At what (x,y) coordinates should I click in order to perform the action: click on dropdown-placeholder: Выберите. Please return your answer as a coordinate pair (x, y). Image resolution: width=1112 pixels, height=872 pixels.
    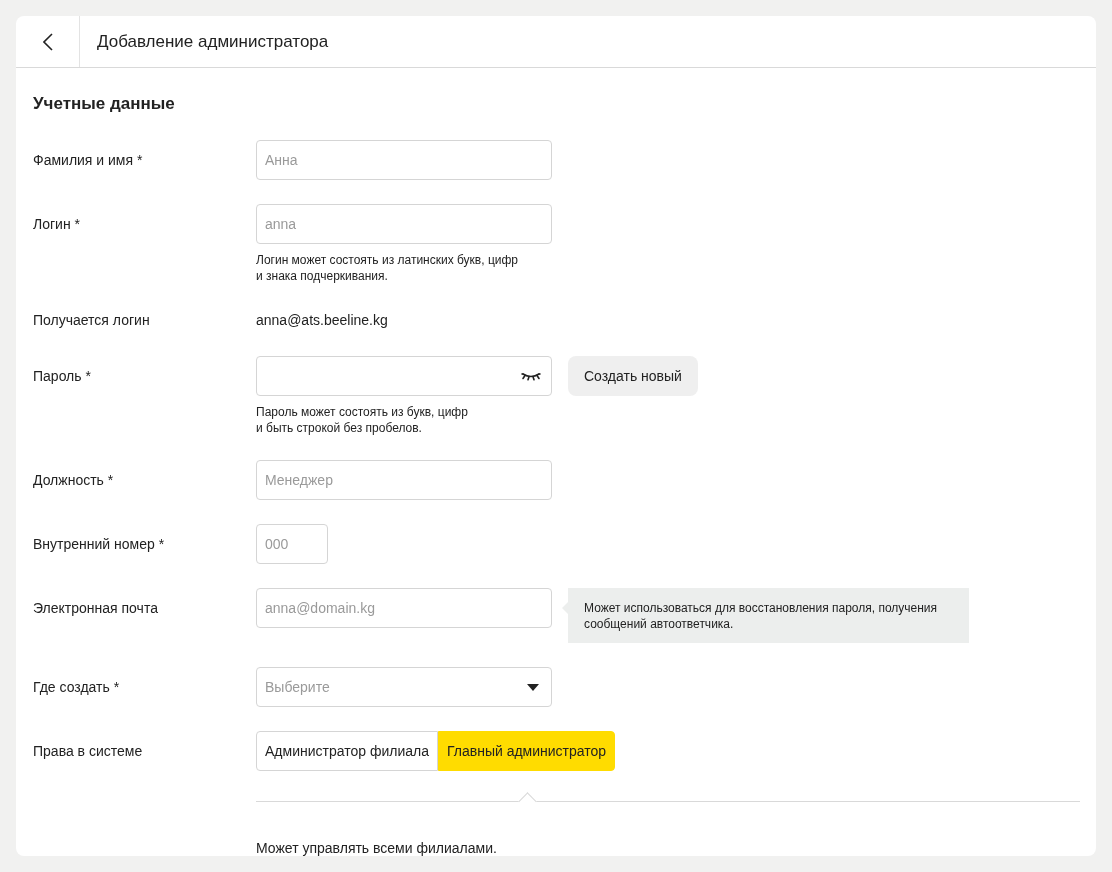
    Looking at the image, I should click on (297, 687).